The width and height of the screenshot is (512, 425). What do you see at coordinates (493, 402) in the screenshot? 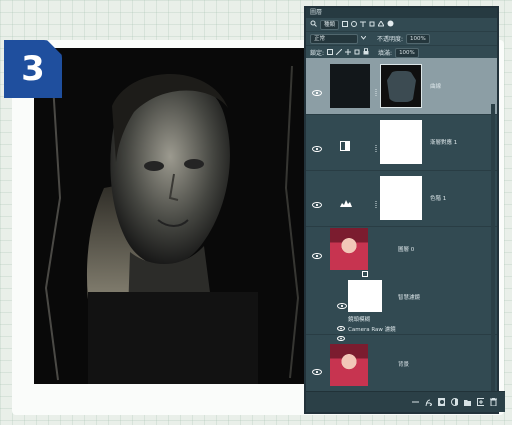
I see `trash-icon` at bounding box center [493, 402].